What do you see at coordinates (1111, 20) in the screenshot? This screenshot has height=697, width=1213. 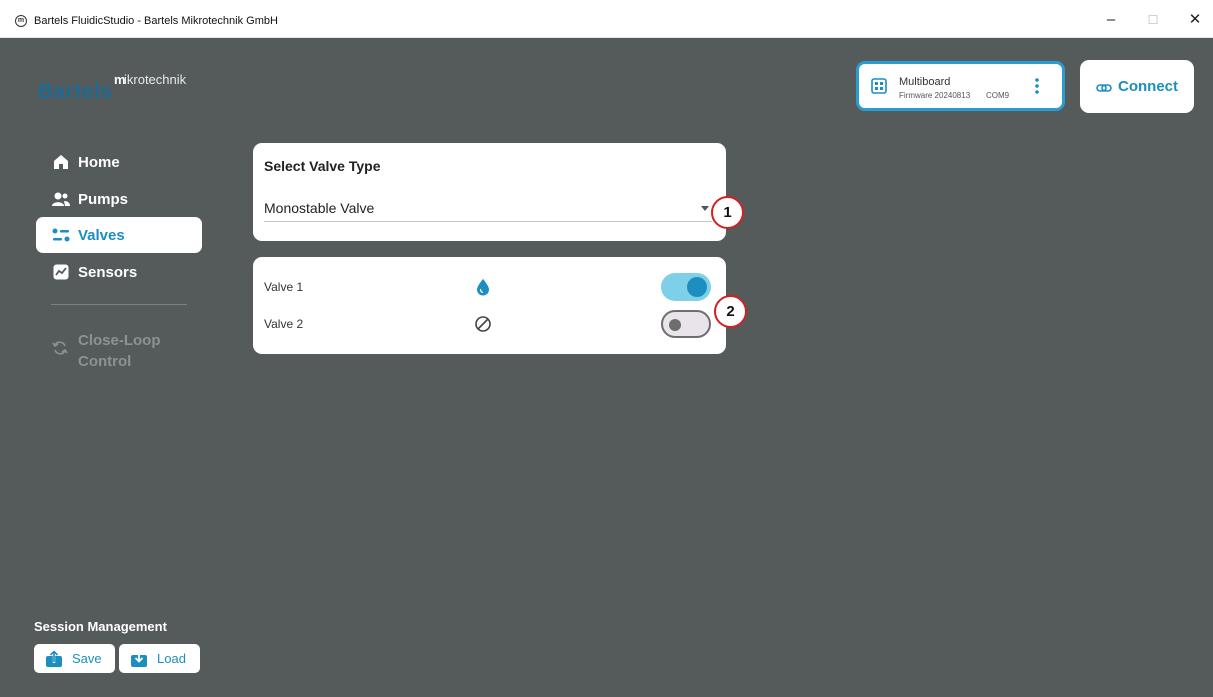 I see `minimize-button: –` at bounding box center [1111, 20].